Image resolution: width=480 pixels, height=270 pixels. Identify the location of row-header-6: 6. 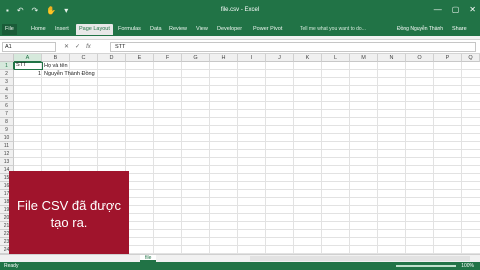
(7, 106).